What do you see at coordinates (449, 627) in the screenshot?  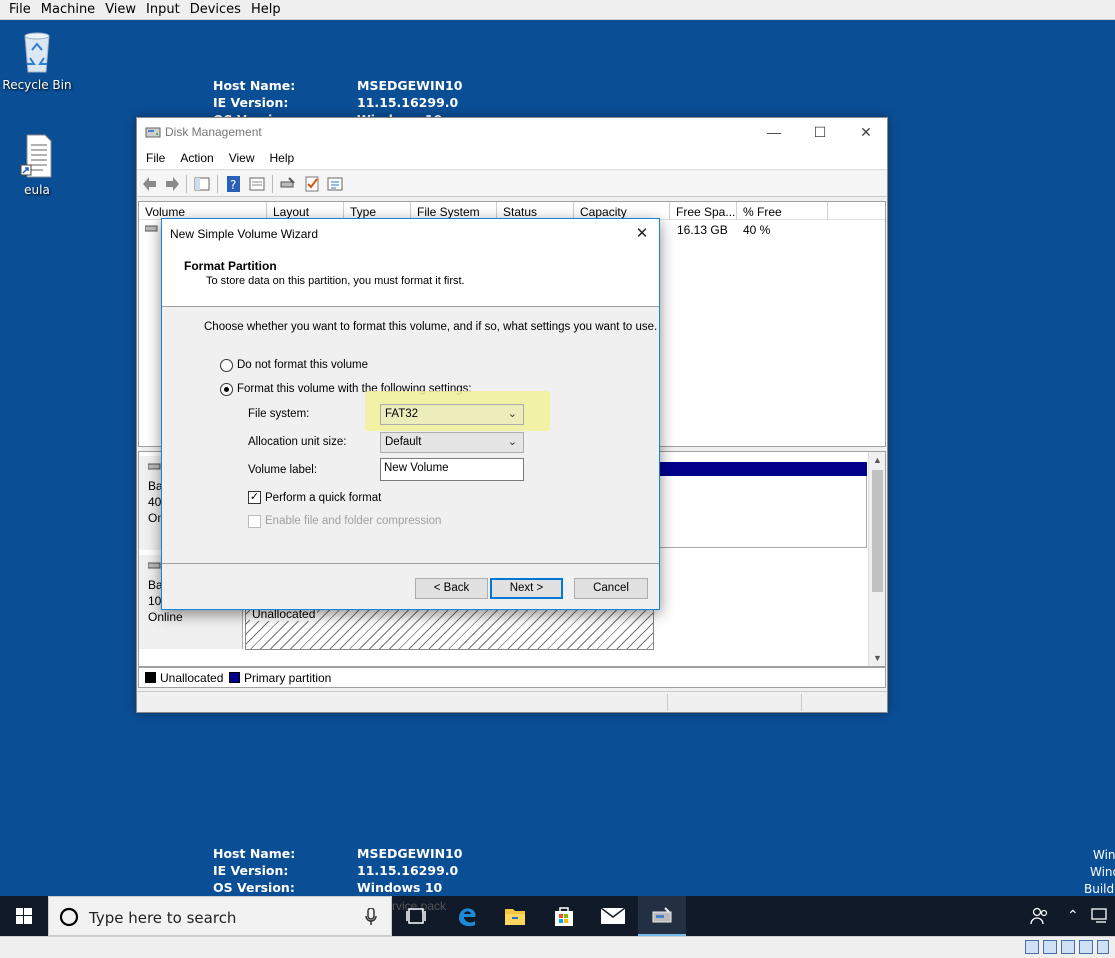 I see `unallocated-partition: Unallocated` at bounding box center [449, 627].